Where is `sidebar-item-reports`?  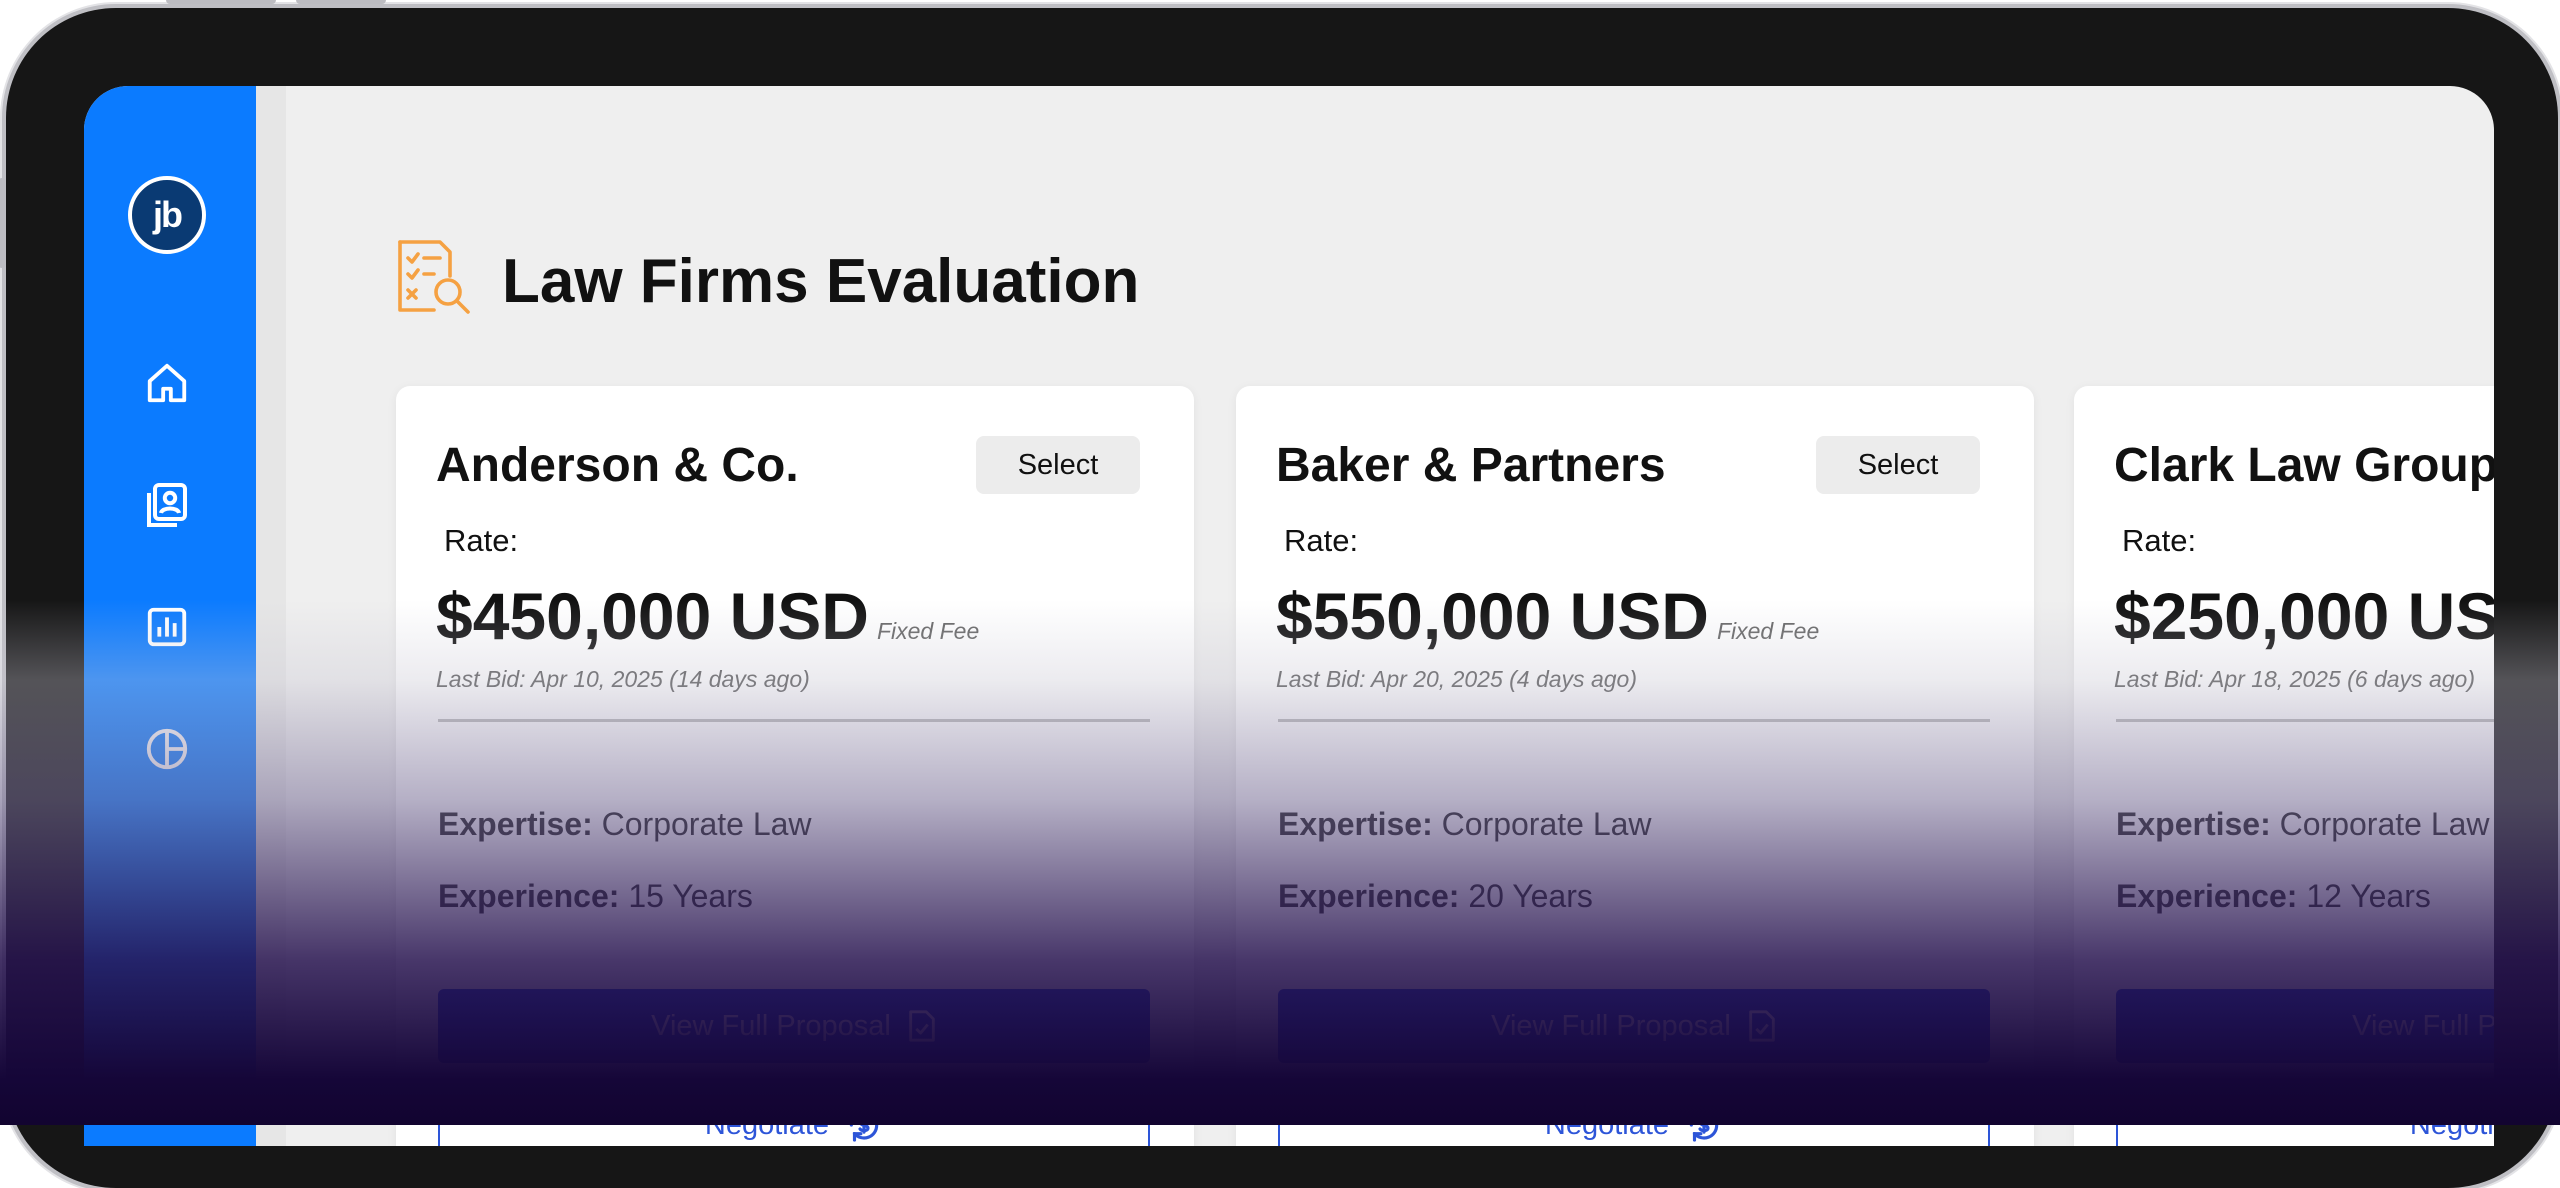 sidebar-item-reports is located at coordinates (167, 627).